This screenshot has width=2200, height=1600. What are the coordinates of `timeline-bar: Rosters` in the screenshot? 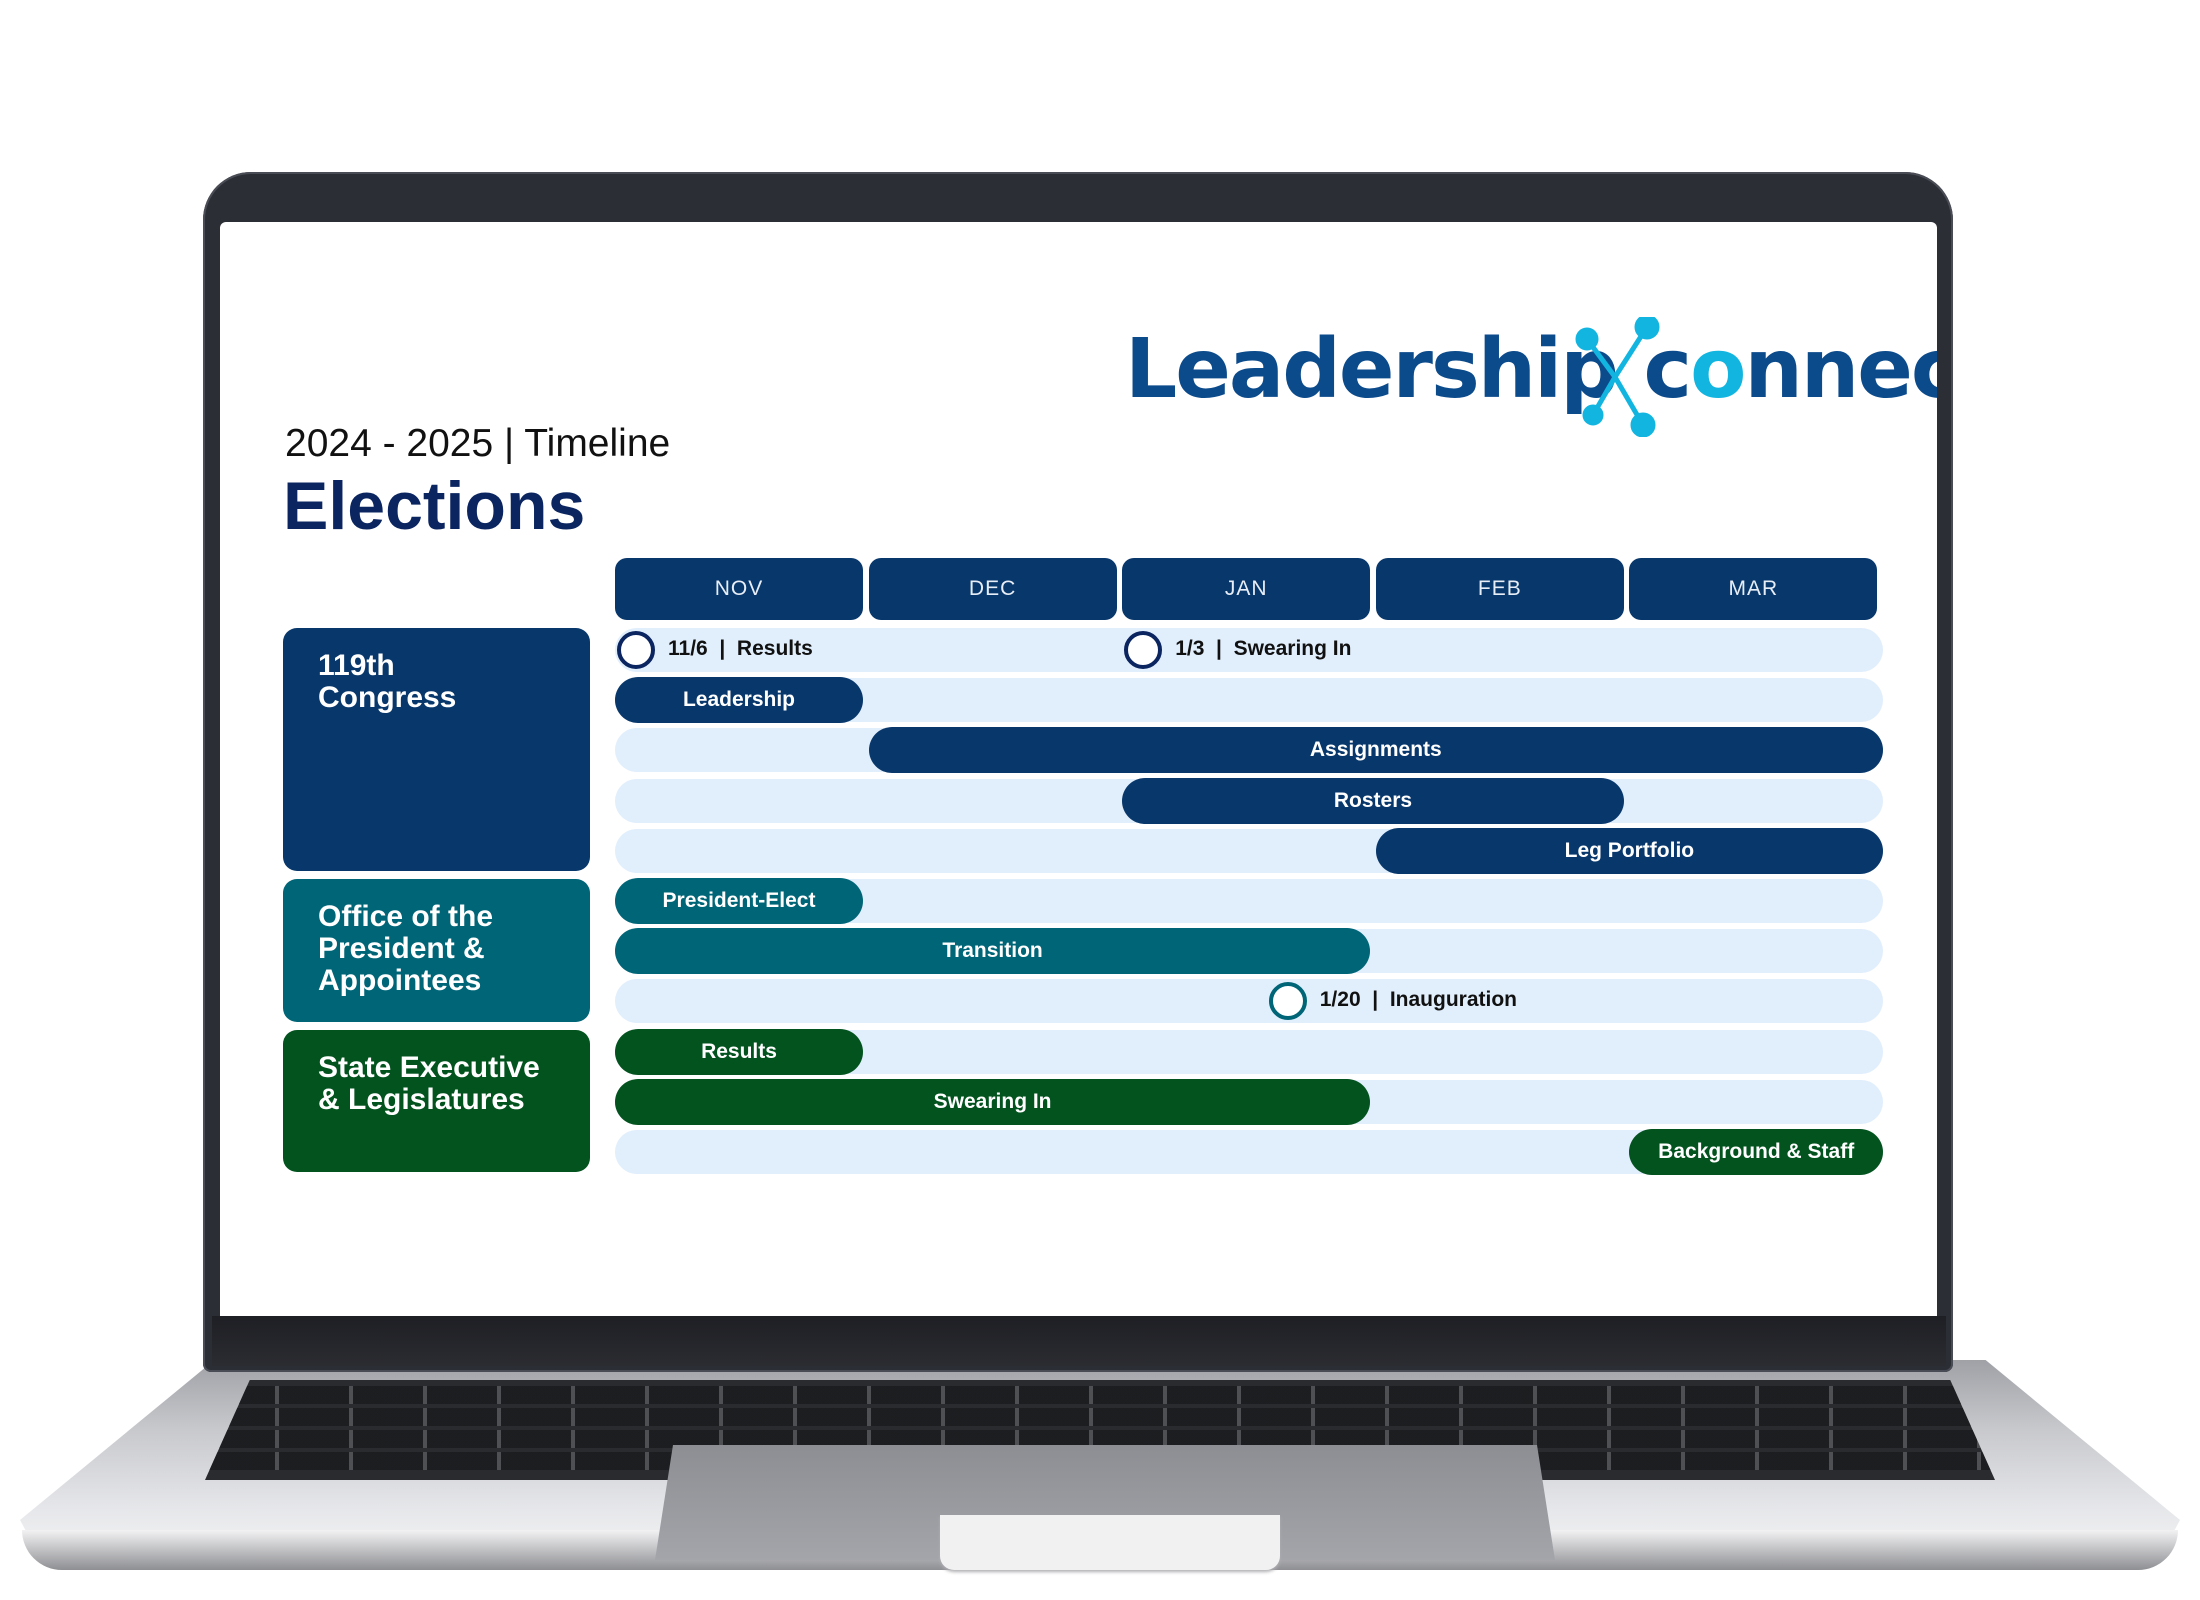 It's located at (1373, 800).